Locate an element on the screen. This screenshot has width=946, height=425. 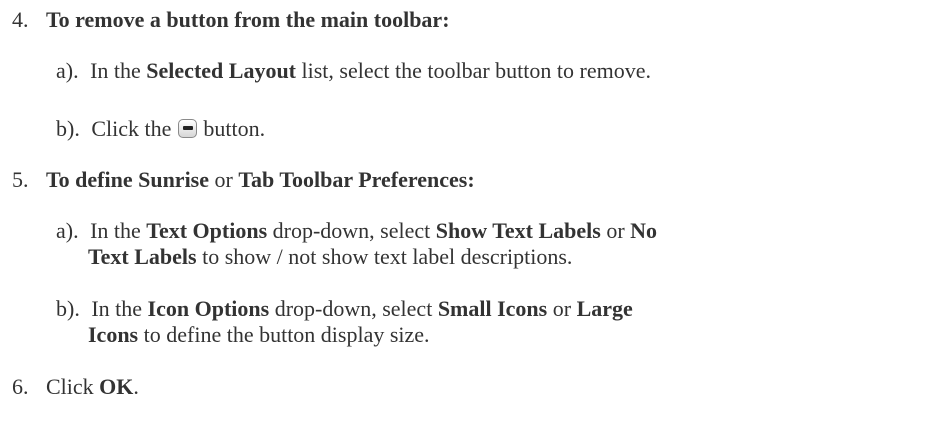
step-4-sub-b: b). Click the button. is located at coordinates (160, 129).